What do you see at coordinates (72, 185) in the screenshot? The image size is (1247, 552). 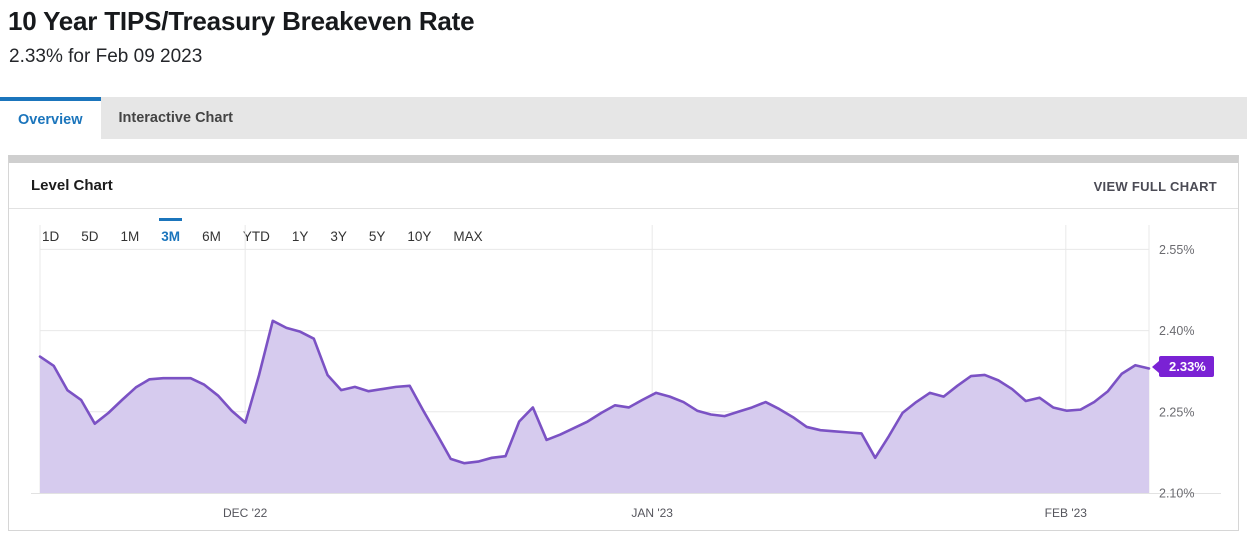 I see `panel-title: Level Chart` at bounding box center [72, 185].